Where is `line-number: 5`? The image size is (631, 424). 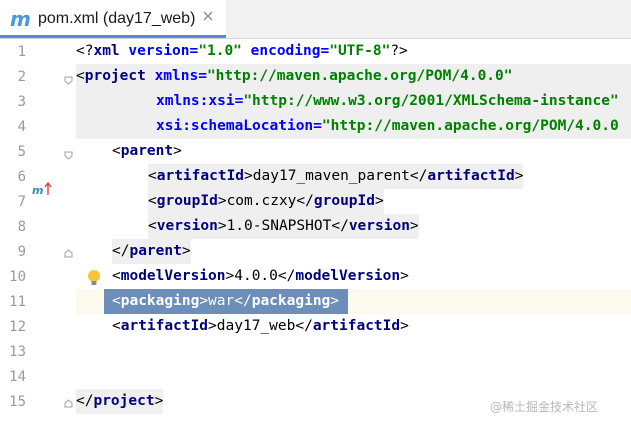
line-number: 5 is located at coordinates (21, 152).